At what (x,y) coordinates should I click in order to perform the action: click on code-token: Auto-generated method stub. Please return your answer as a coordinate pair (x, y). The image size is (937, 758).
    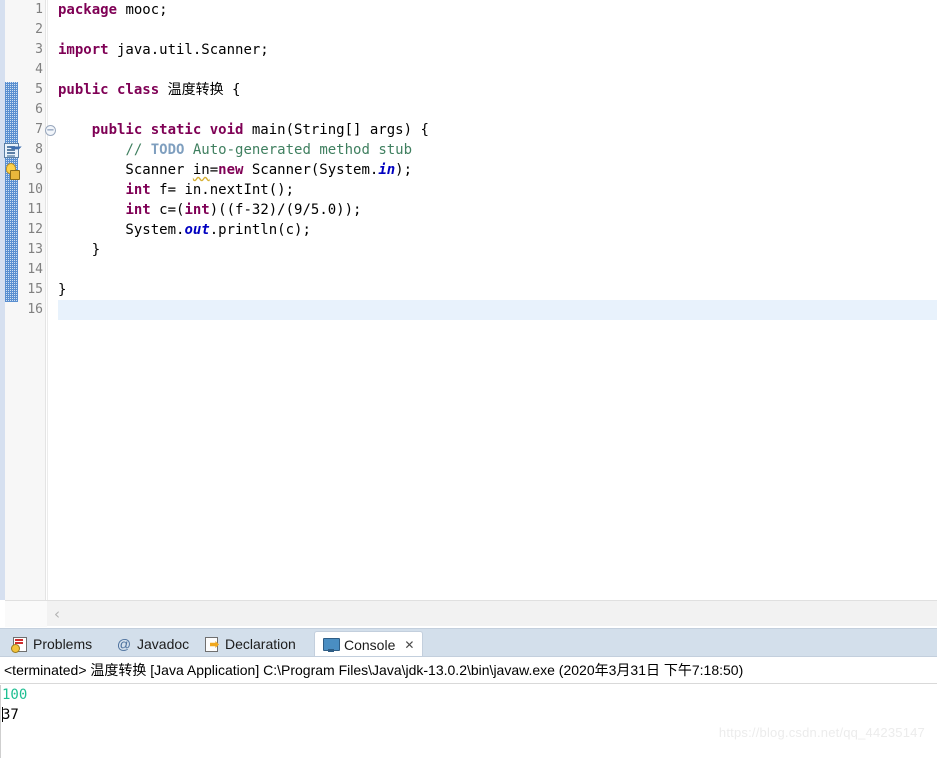
    Looking at the image, I should click on (298, 150).